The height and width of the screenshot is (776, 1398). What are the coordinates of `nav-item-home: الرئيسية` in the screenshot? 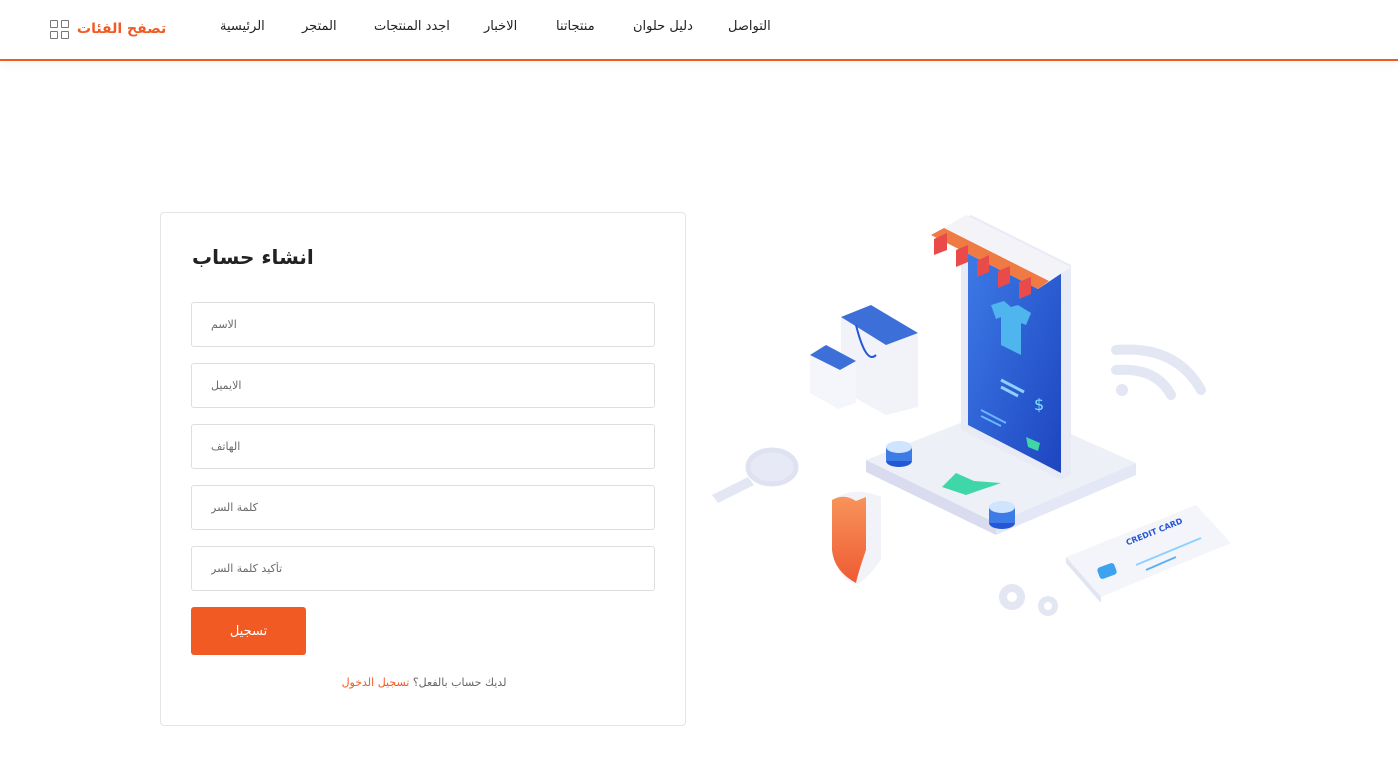 It's located at (242, 26).